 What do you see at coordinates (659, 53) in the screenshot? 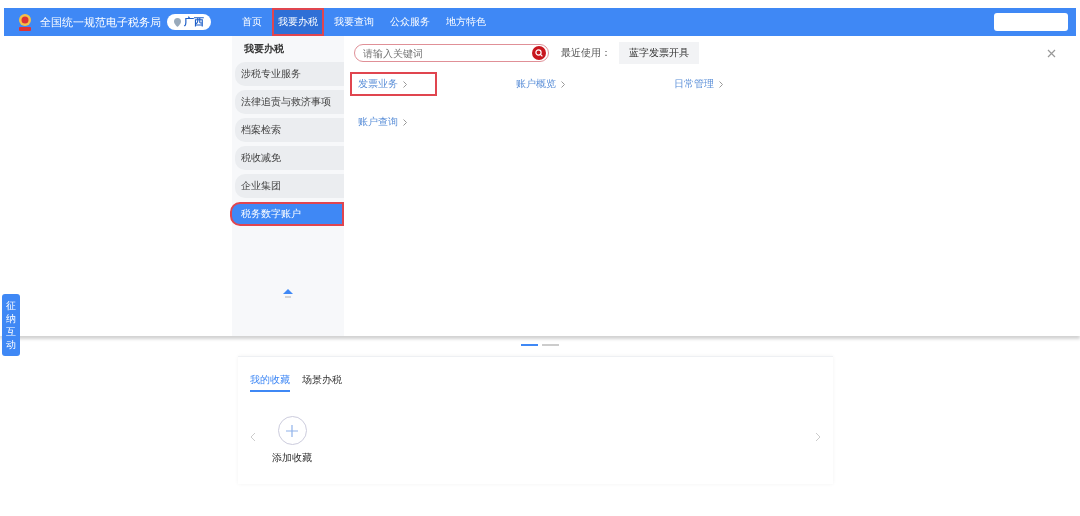
I see `recent-chip: 蓝字发票开具` at bounding box center [659, 53].